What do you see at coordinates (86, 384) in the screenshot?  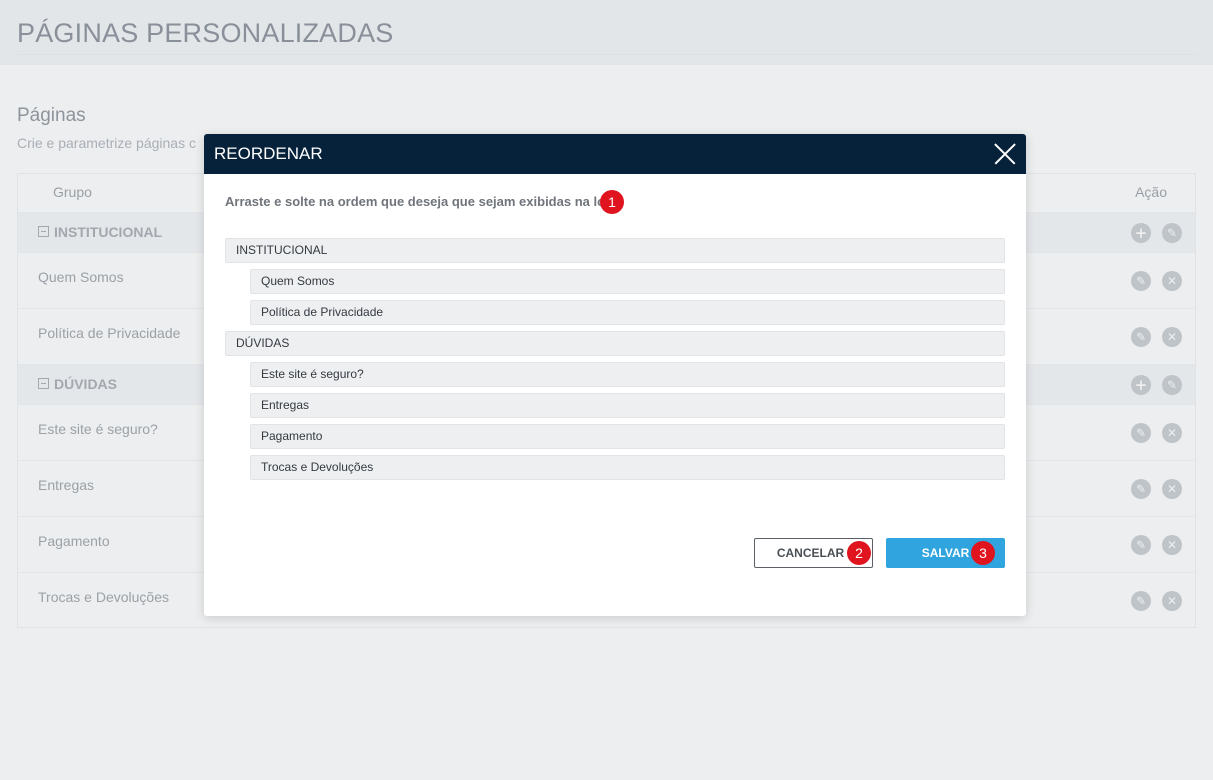 I see `group-label: DÚVIDAS` at bounding box center [86, 384].